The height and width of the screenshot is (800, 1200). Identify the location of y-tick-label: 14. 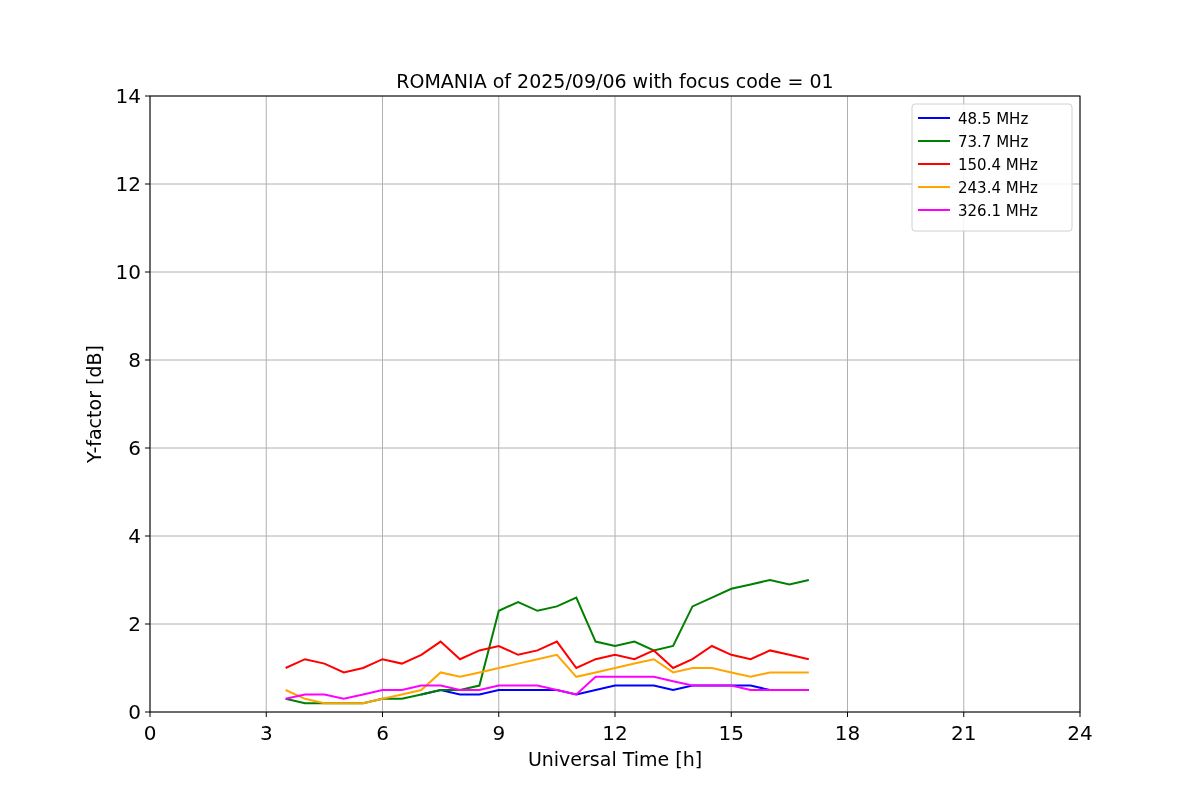
(128, 96).